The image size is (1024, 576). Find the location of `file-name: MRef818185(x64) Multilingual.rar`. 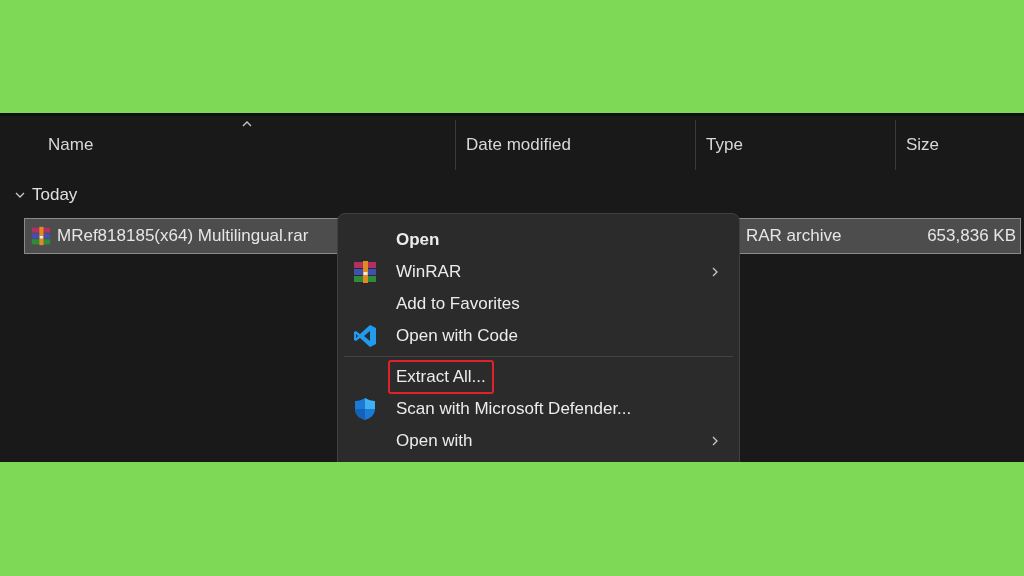

file-name: MRef818185(x64) Multilingual.rar is located at coordinates (183, 235).